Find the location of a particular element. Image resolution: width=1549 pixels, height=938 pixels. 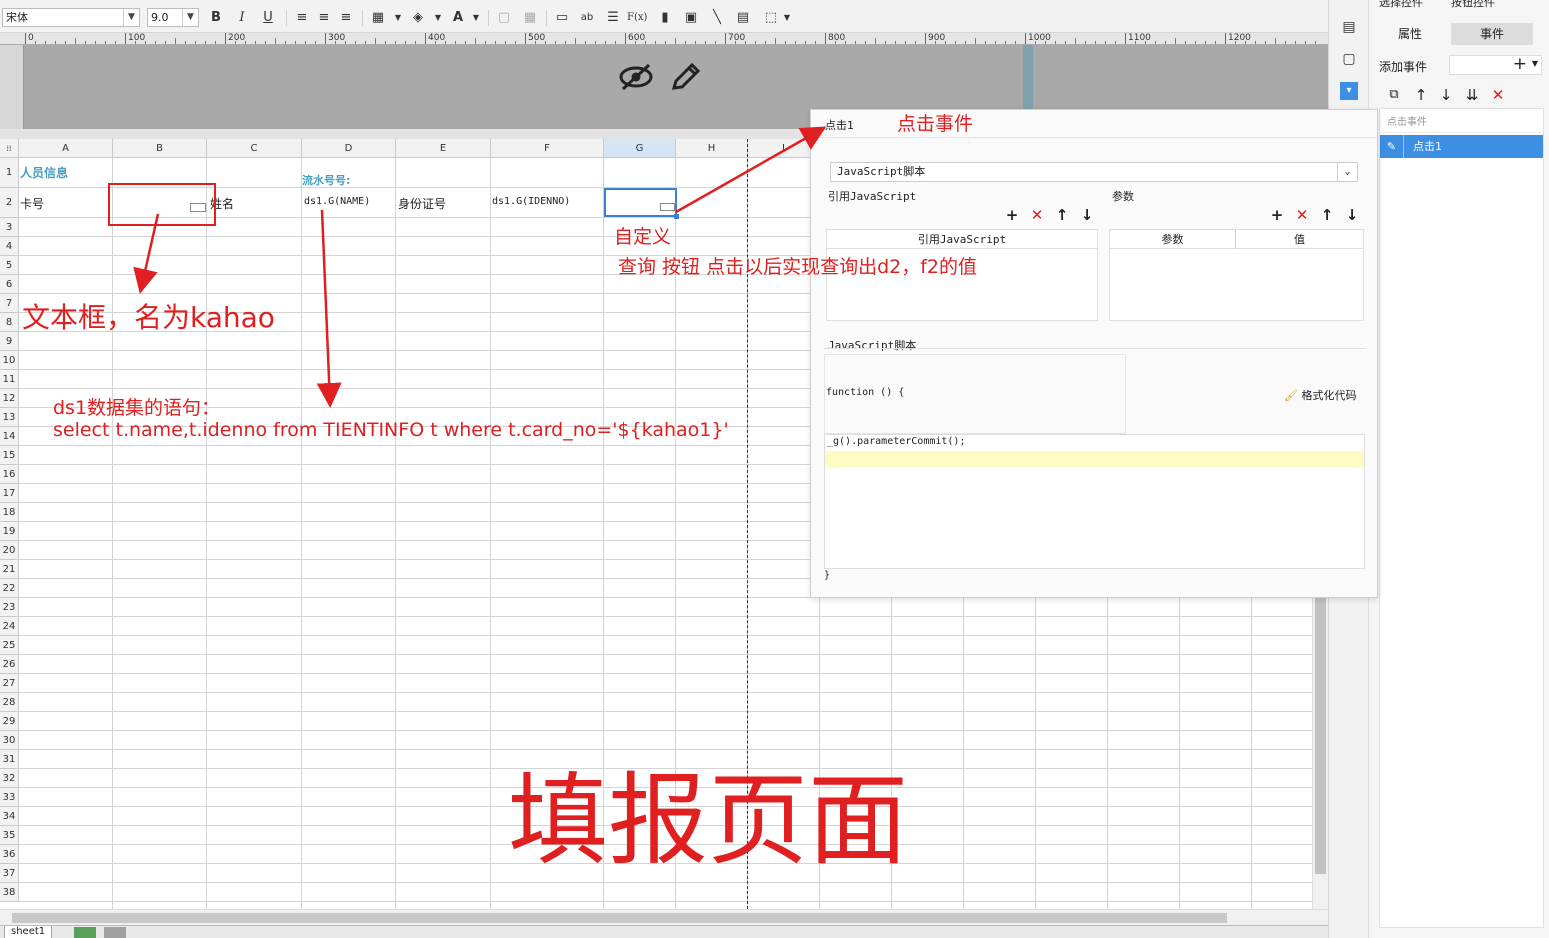

row-header-25: 25 is located at coordinates (9, 645).